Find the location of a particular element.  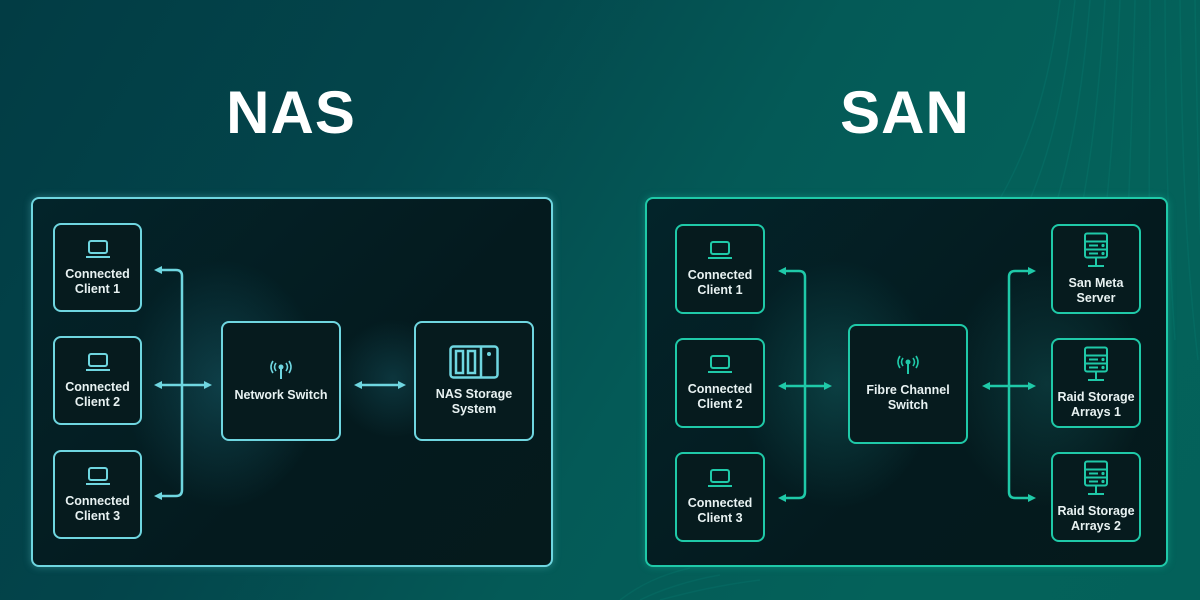

san-server-bus-line is located at coordinates (1021, 384).